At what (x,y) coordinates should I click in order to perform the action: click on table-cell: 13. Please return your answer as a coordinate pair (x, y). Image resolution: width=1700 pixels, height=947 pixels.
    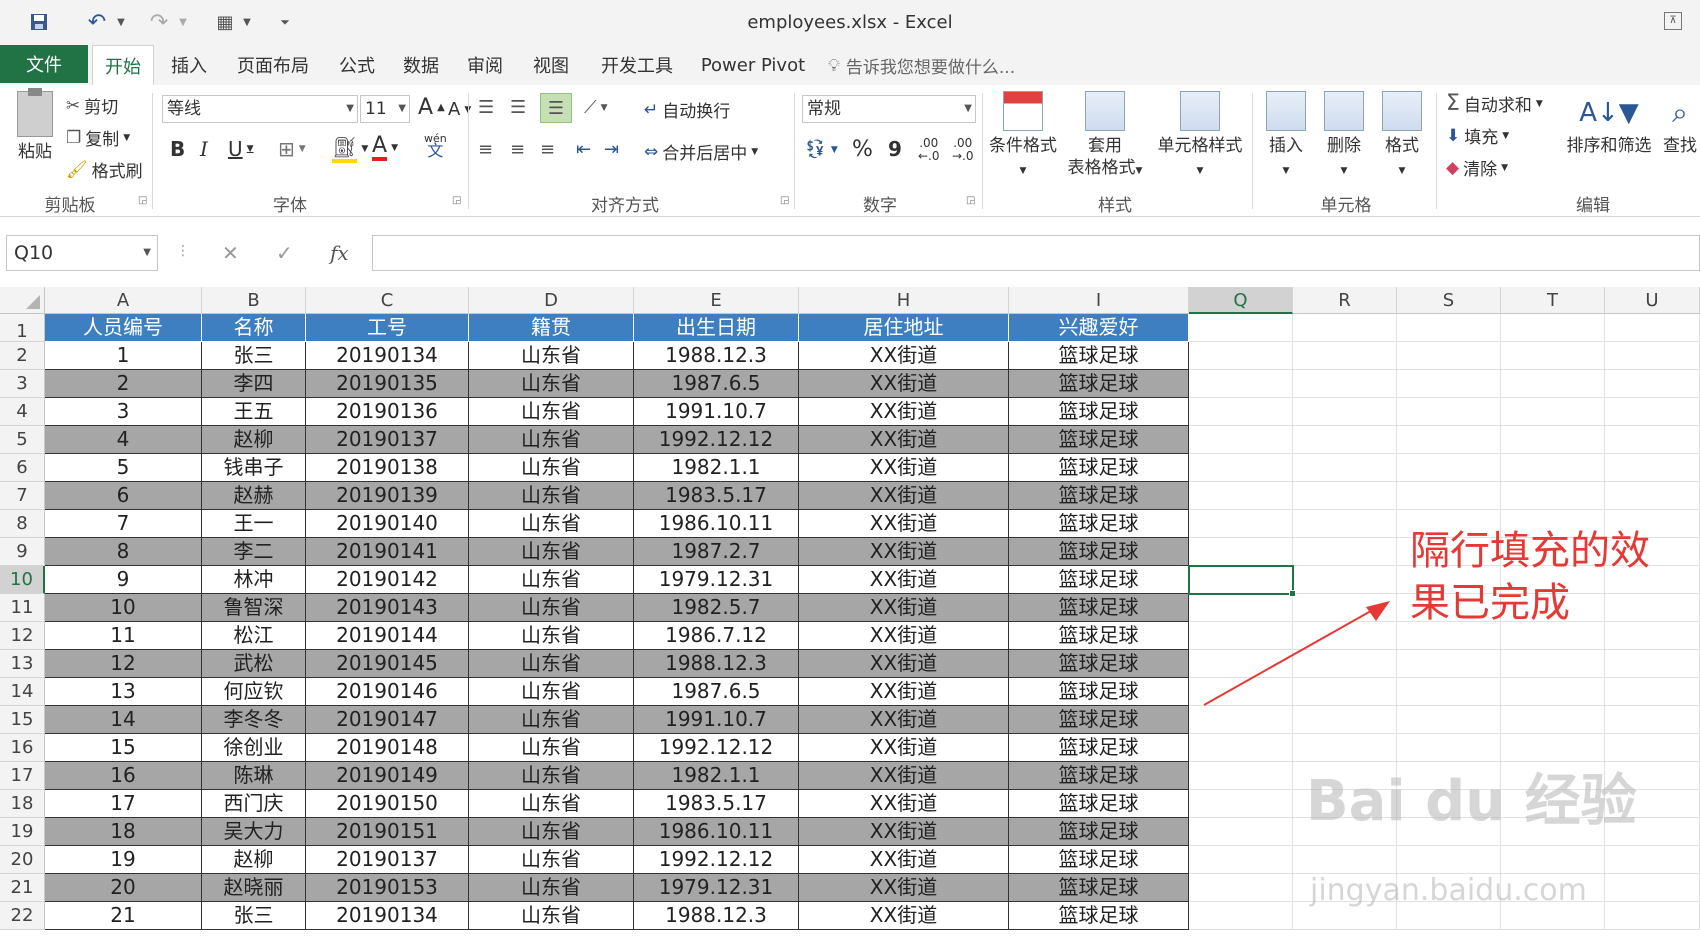
    Looking at the image, I should click on (123, 692).